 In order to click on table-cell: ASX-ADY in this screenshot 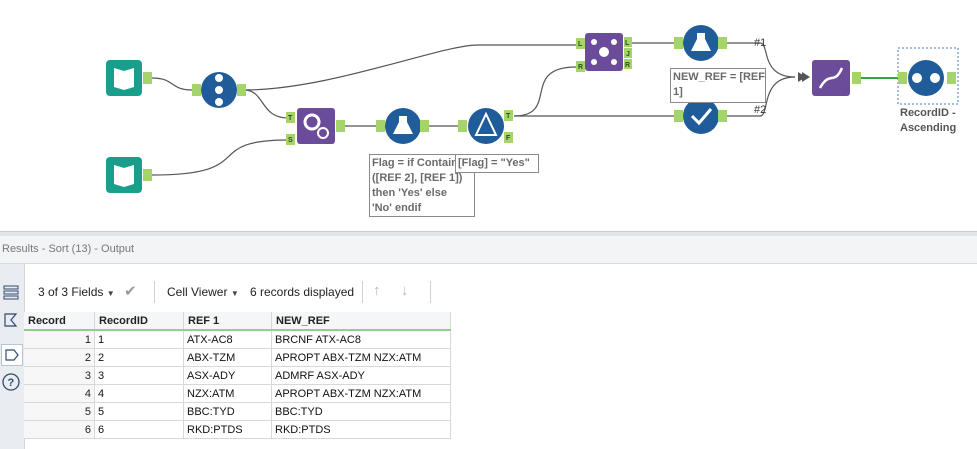, I will do `click(227, 375)`.